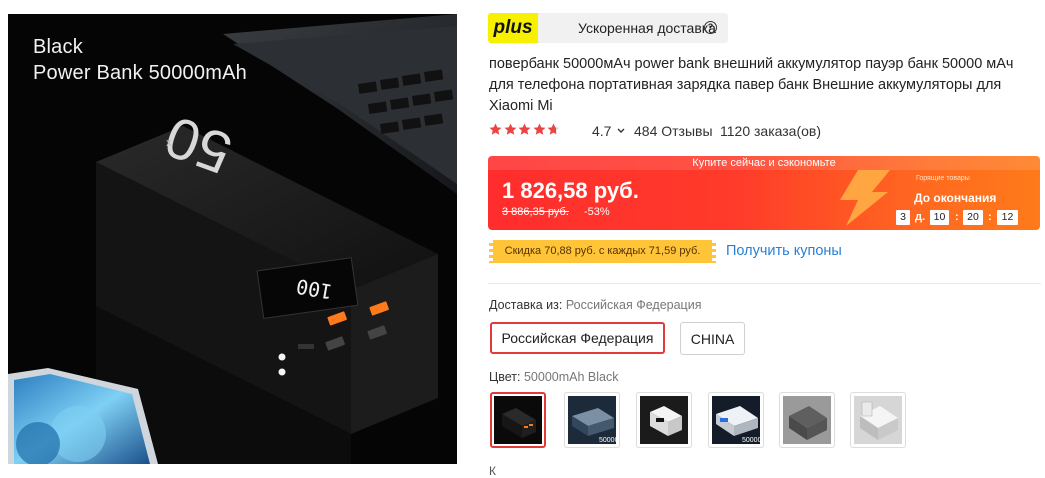 Image resolution: width=1045 pixels, height=478 pixels. What do you see at coordinates (633, 305) in the screenshot?
I see `shipping-selected-value: Российская Федерация` at bounding box center [633, 305].